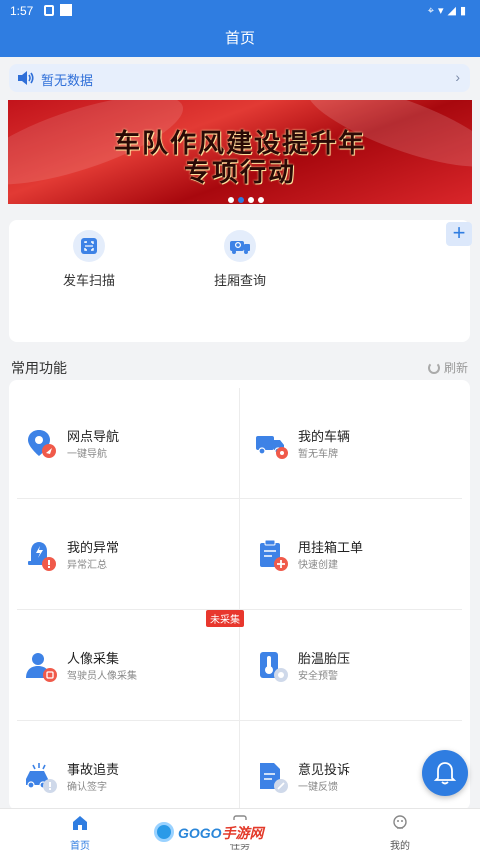 The image size is (480, 853). What do you see at coordinates (66, 10) in the screenshot?
I see `notification-square-icon` at bounding box center [66, 10].